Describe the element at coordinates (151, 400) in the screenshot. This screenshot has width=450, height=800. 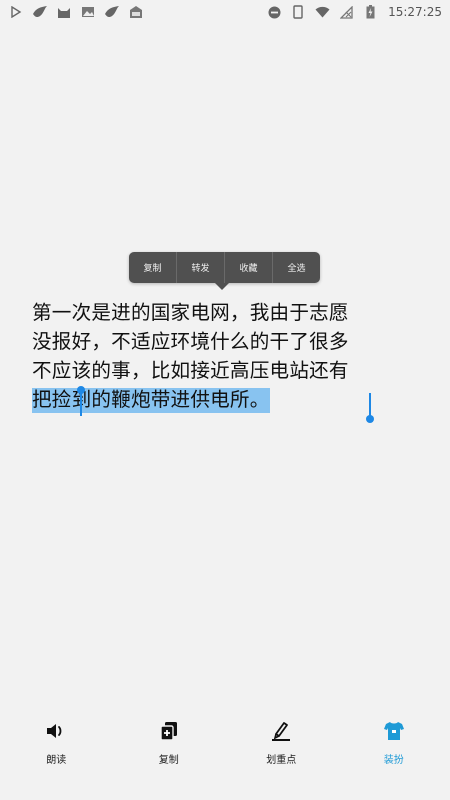
I see `selected-text: 把捡到的鞭炮带进供电所。` at that location.